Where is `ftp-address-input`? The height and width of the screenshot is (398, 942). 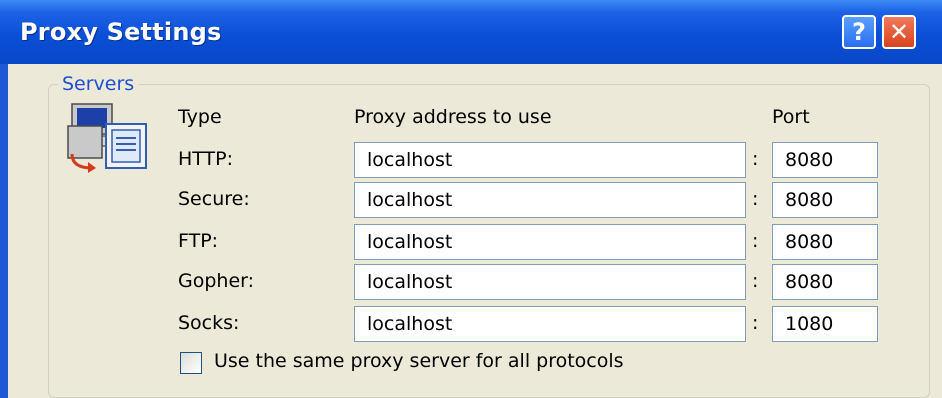
ftp-address-input is located at coordinates (550, 242).